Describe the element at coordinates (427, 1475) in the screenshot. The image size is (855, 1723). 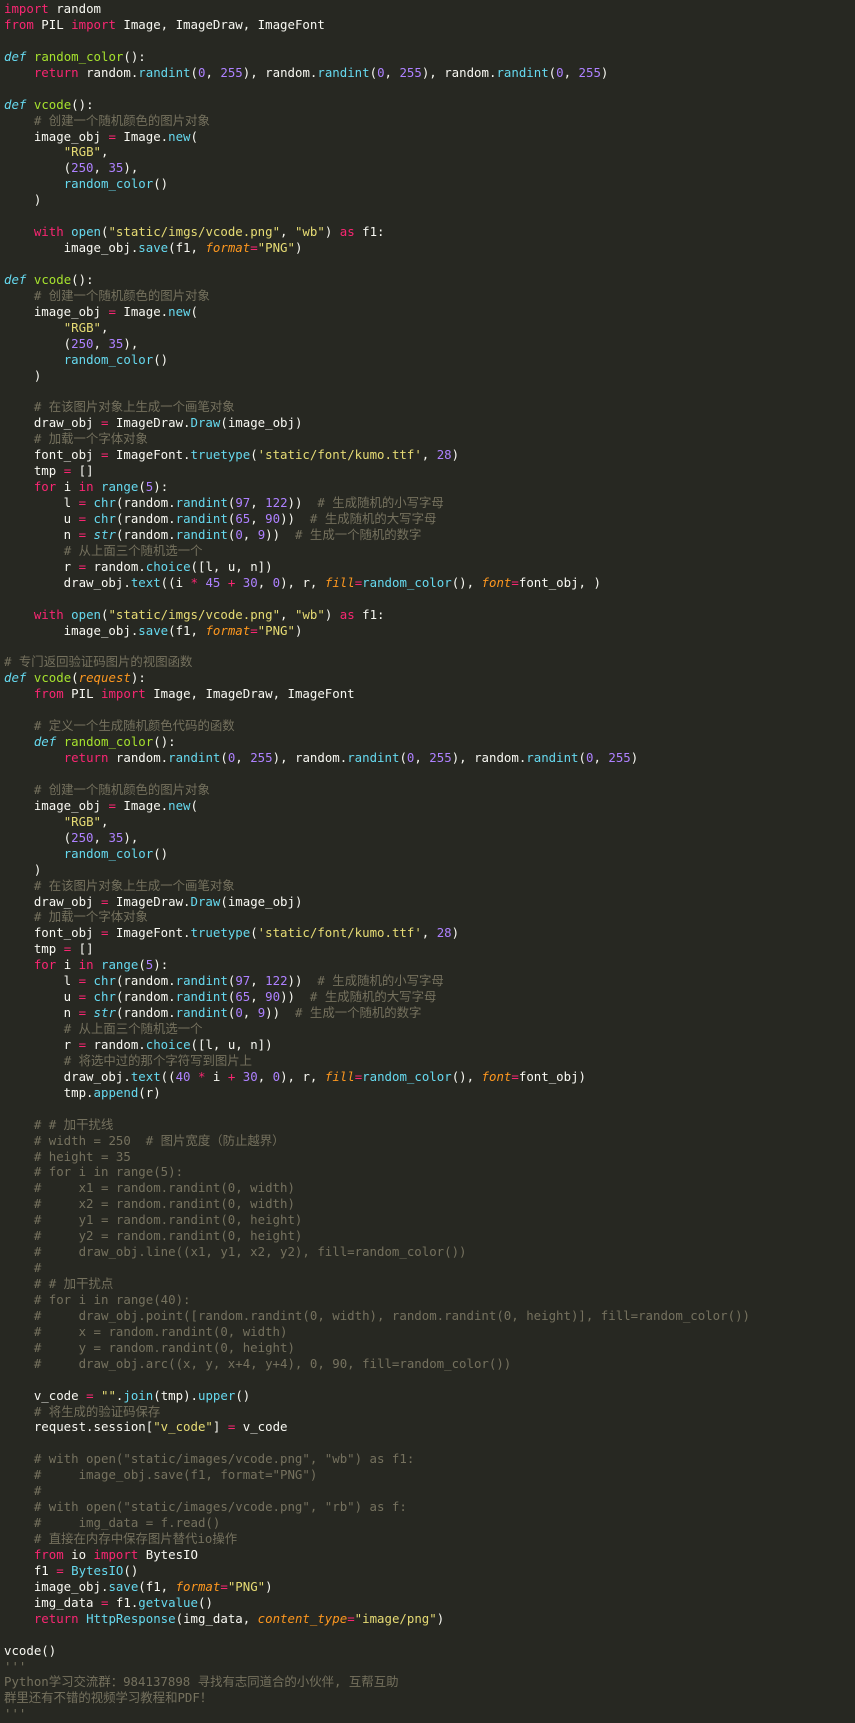
I see `code-line: # image_obj.save(f1, format="PNG")` at that location.